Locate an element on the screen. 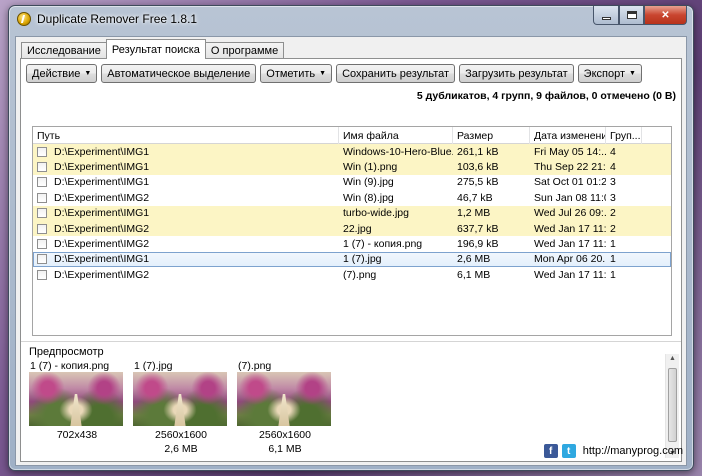  thumbnail-title: (7).png is located at coordinates (255, 366).